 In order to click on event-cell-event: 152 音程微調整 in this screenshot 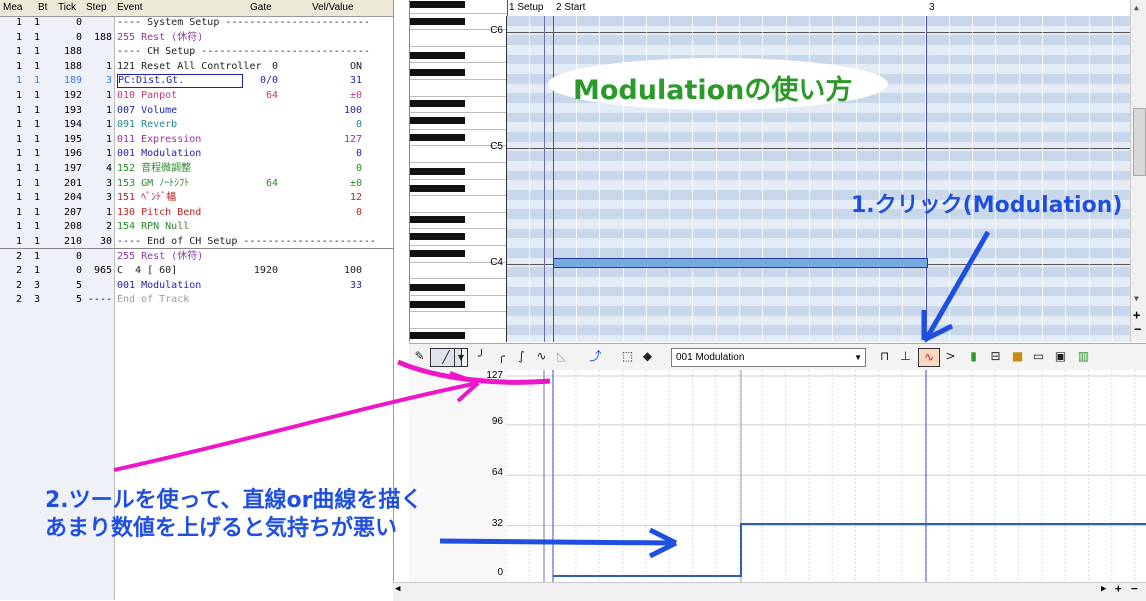, I will do `click(154, 168)`.